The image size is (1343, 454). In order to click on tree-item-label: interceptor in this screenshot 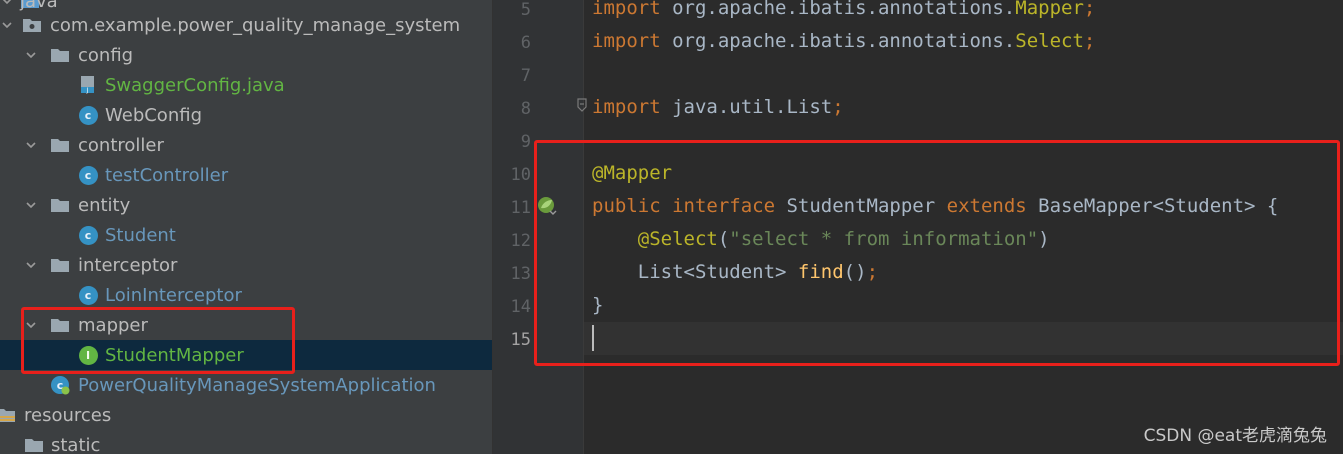, I will do `click(128, 265)`.